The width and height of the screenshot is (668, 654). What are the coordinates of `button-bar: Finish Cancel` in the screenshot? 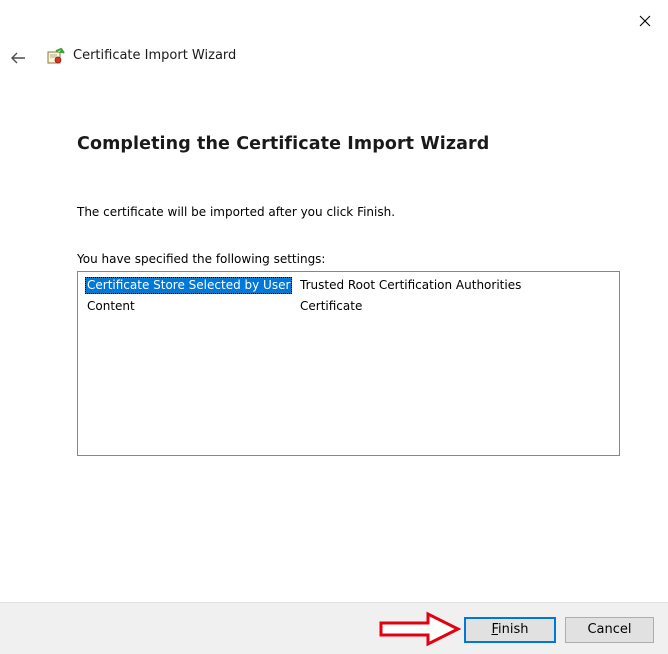 It's located at (334, 628).